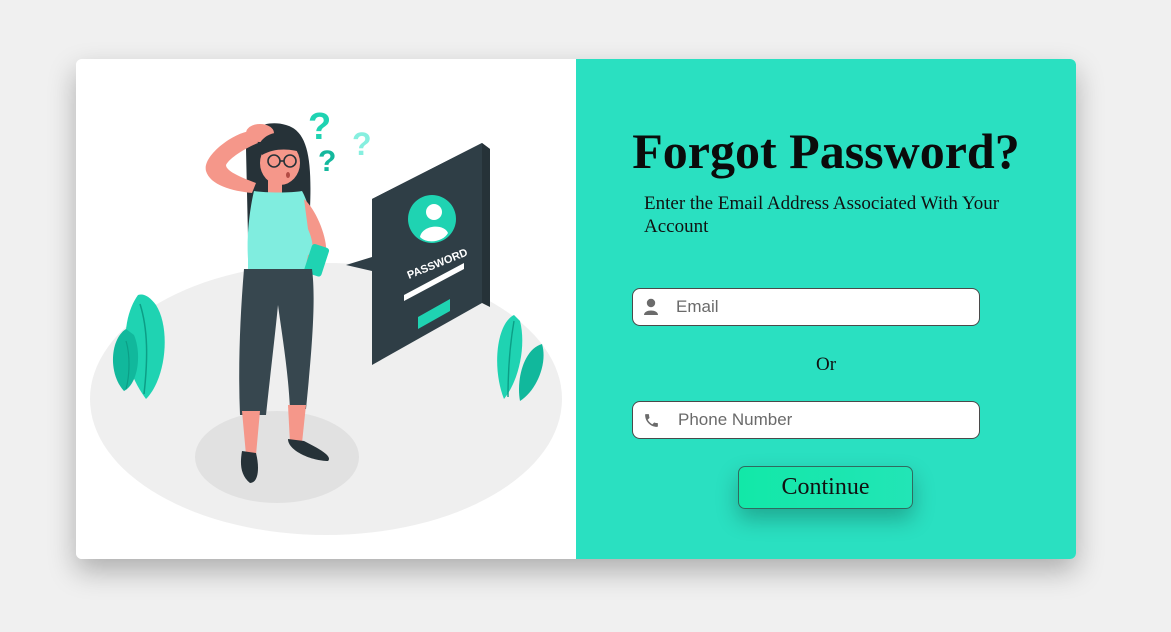 Image resolution: width=1171 pixels, height=632 pixels. Describe the element at coordinates (826, 151) in the screenshot. I see `page-title: Forgot Password?` at that location.